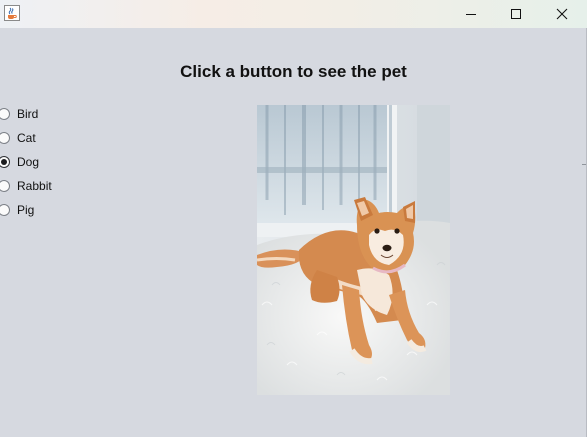 This screenshot has width=587, height=437. I want to click on close-button, so click(562, 14).